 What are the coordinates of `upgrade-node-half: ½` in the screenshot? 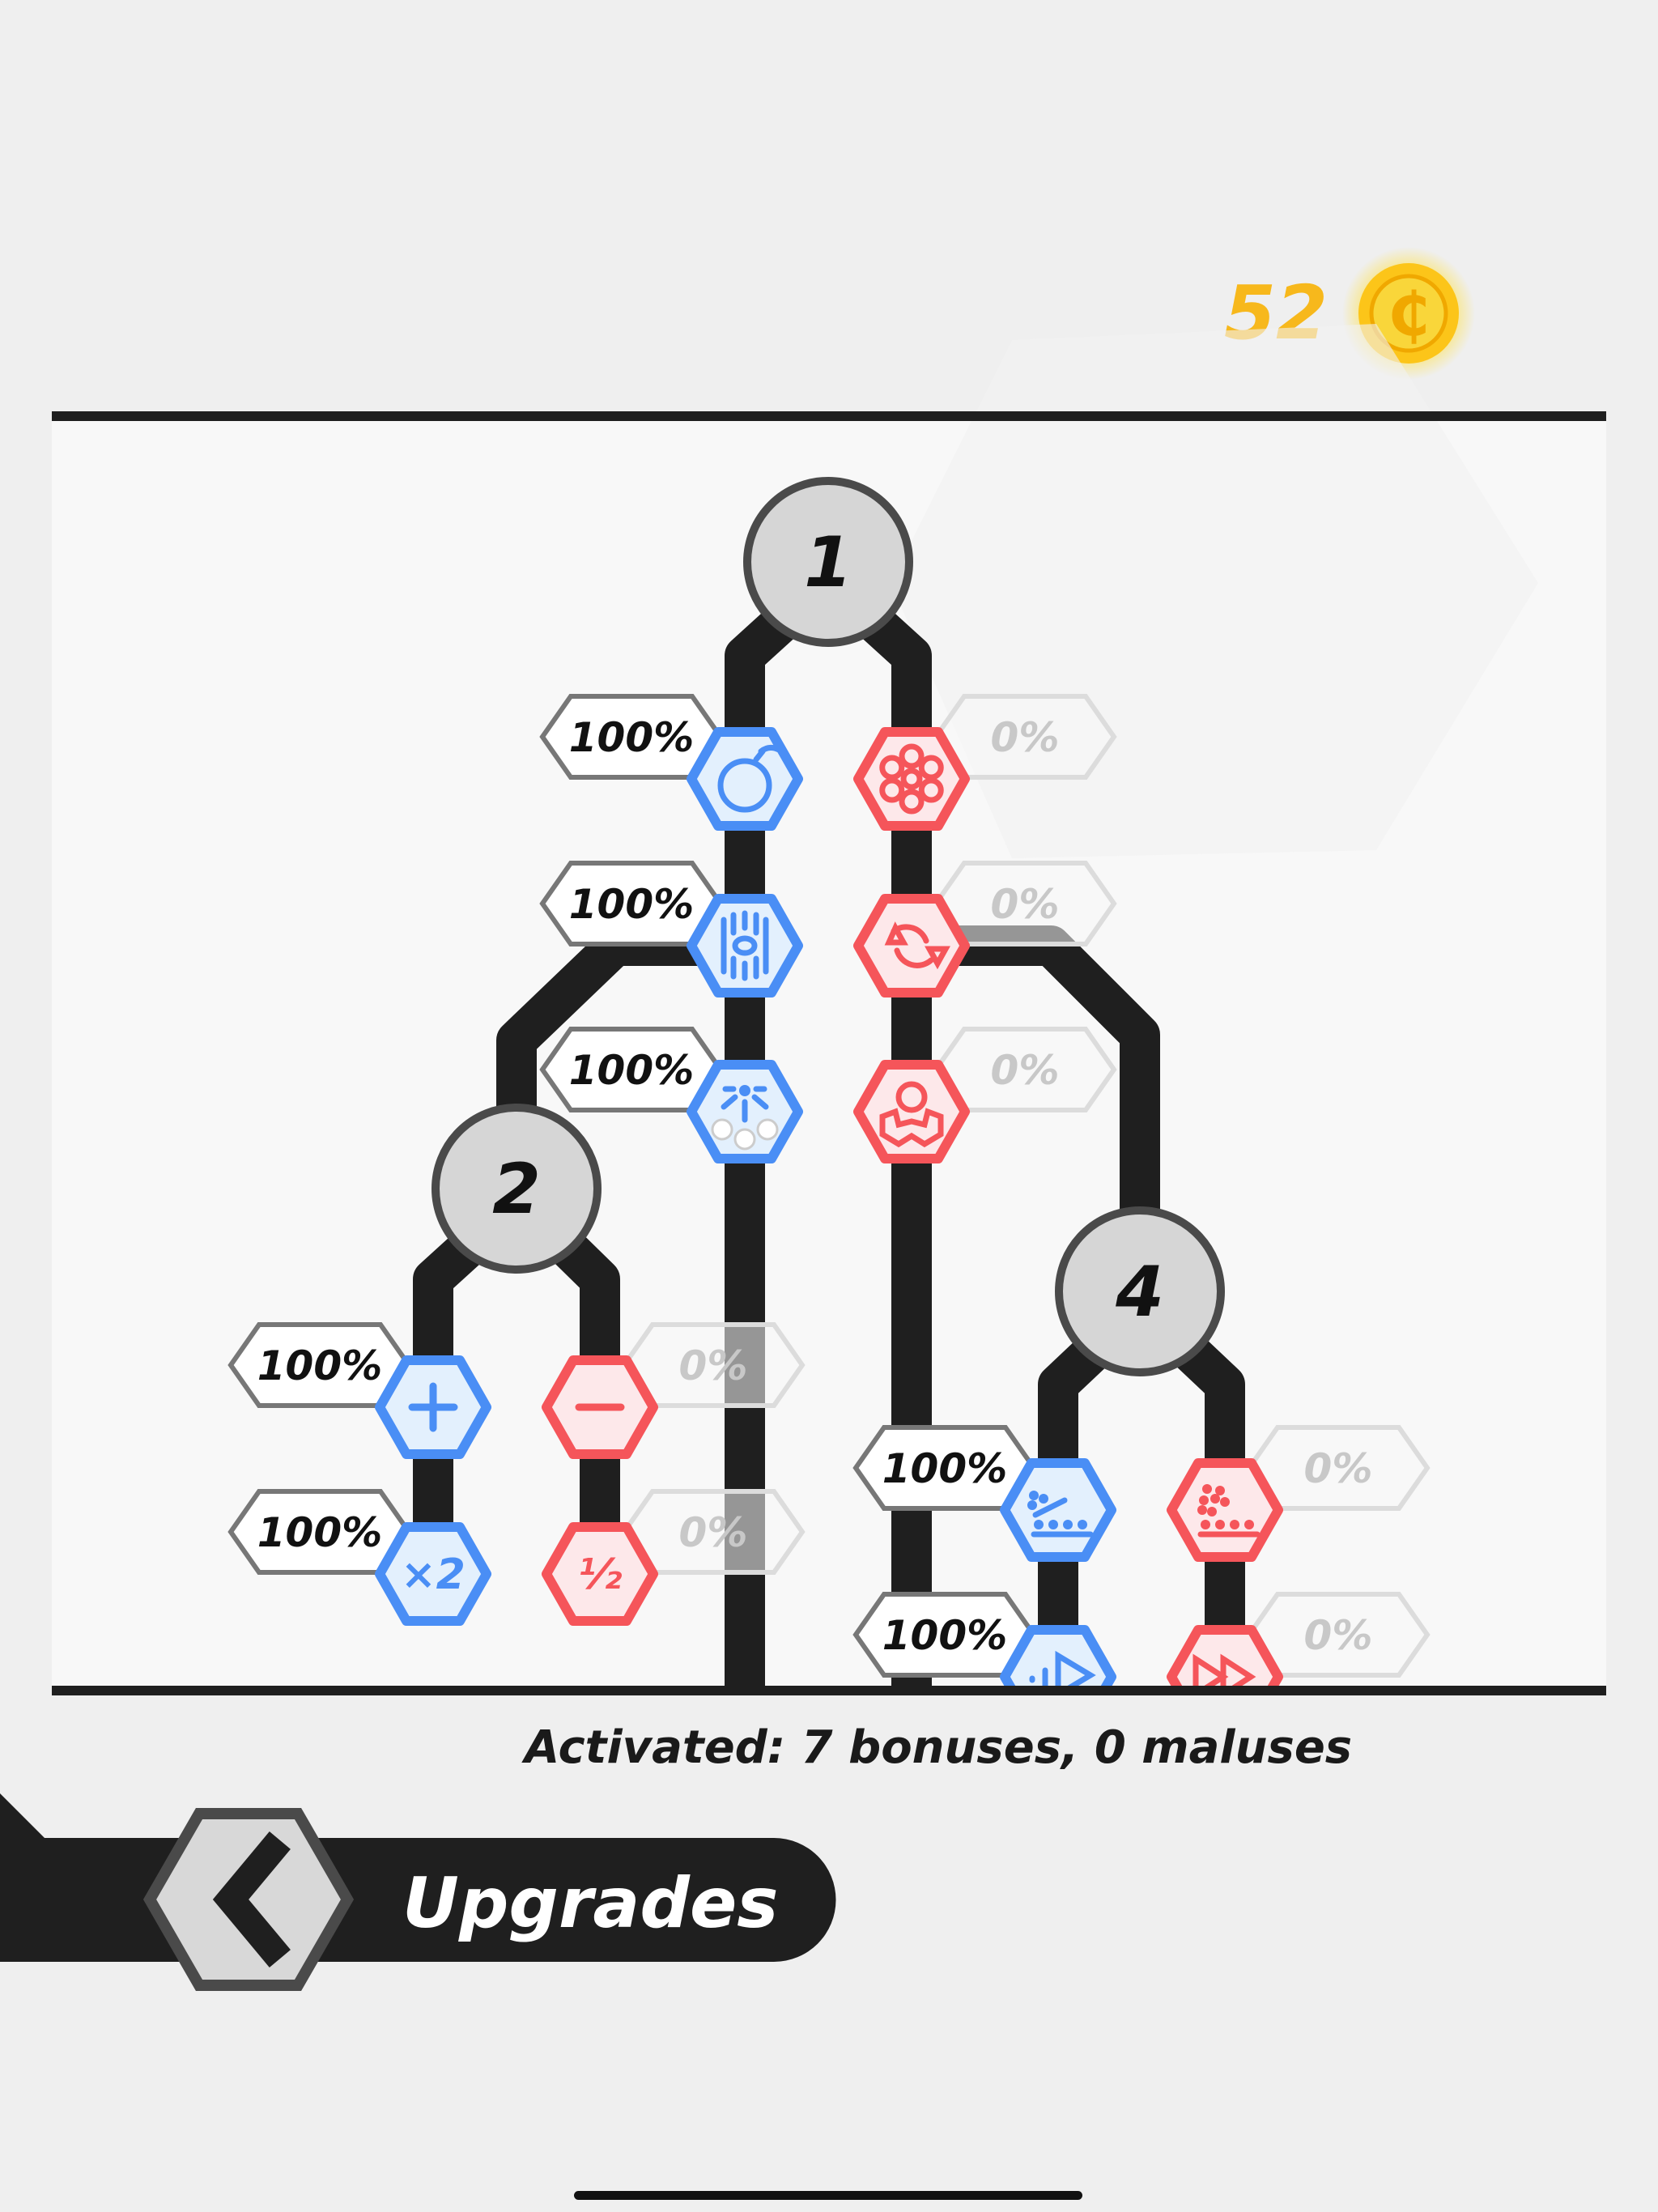 It's located at (600, 1574).